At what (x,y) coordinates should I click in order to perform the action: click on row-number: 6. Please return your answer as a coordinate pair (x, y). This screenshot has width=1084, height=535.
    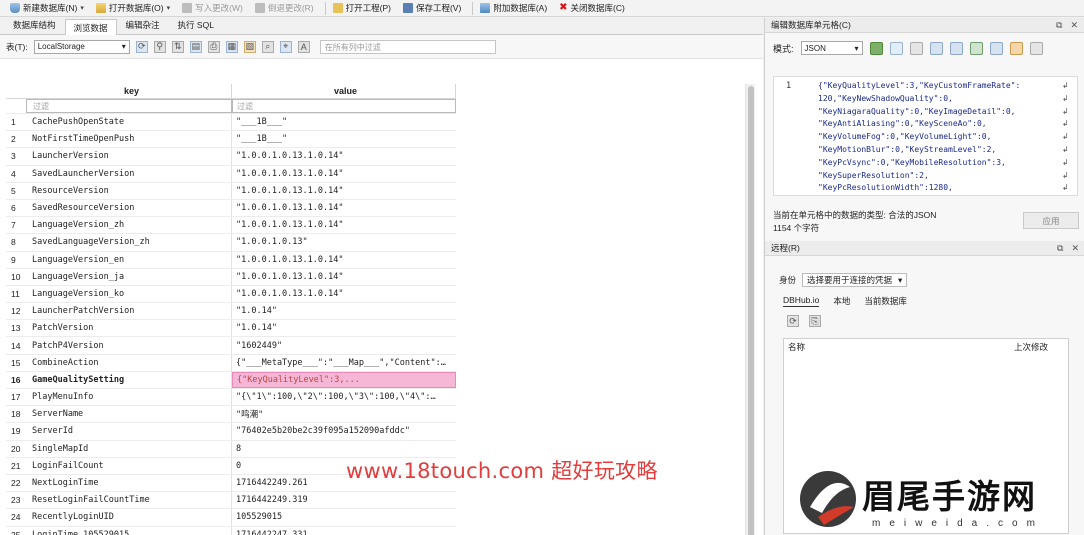
    Looking at the image, I should click on (16, 208).